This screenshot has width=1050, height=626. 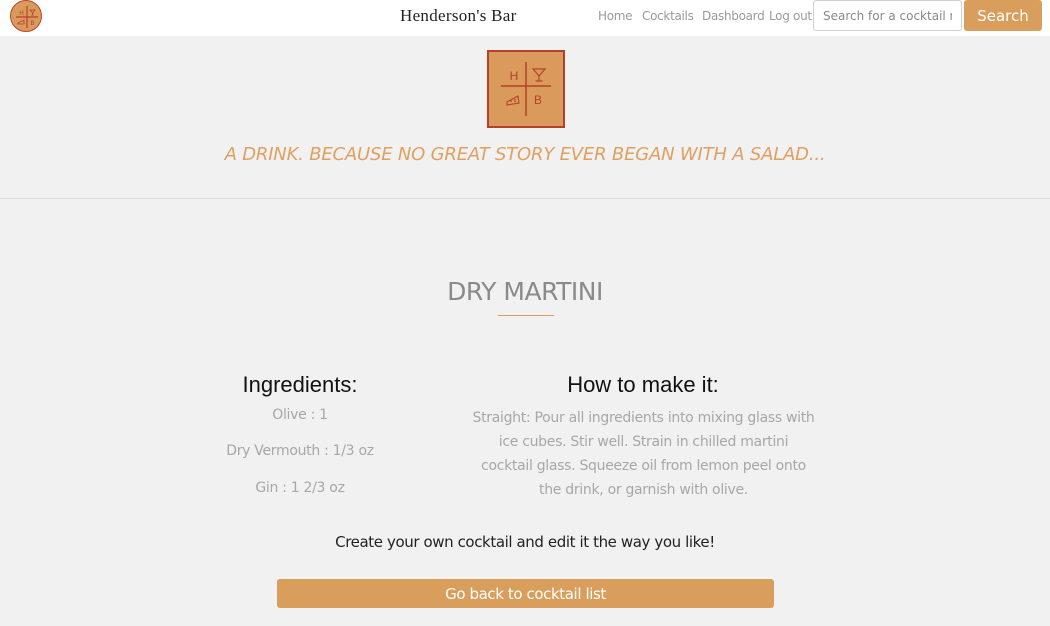 I want to click on brand-title: Henderson's Bar, so click(x=458, y=16).